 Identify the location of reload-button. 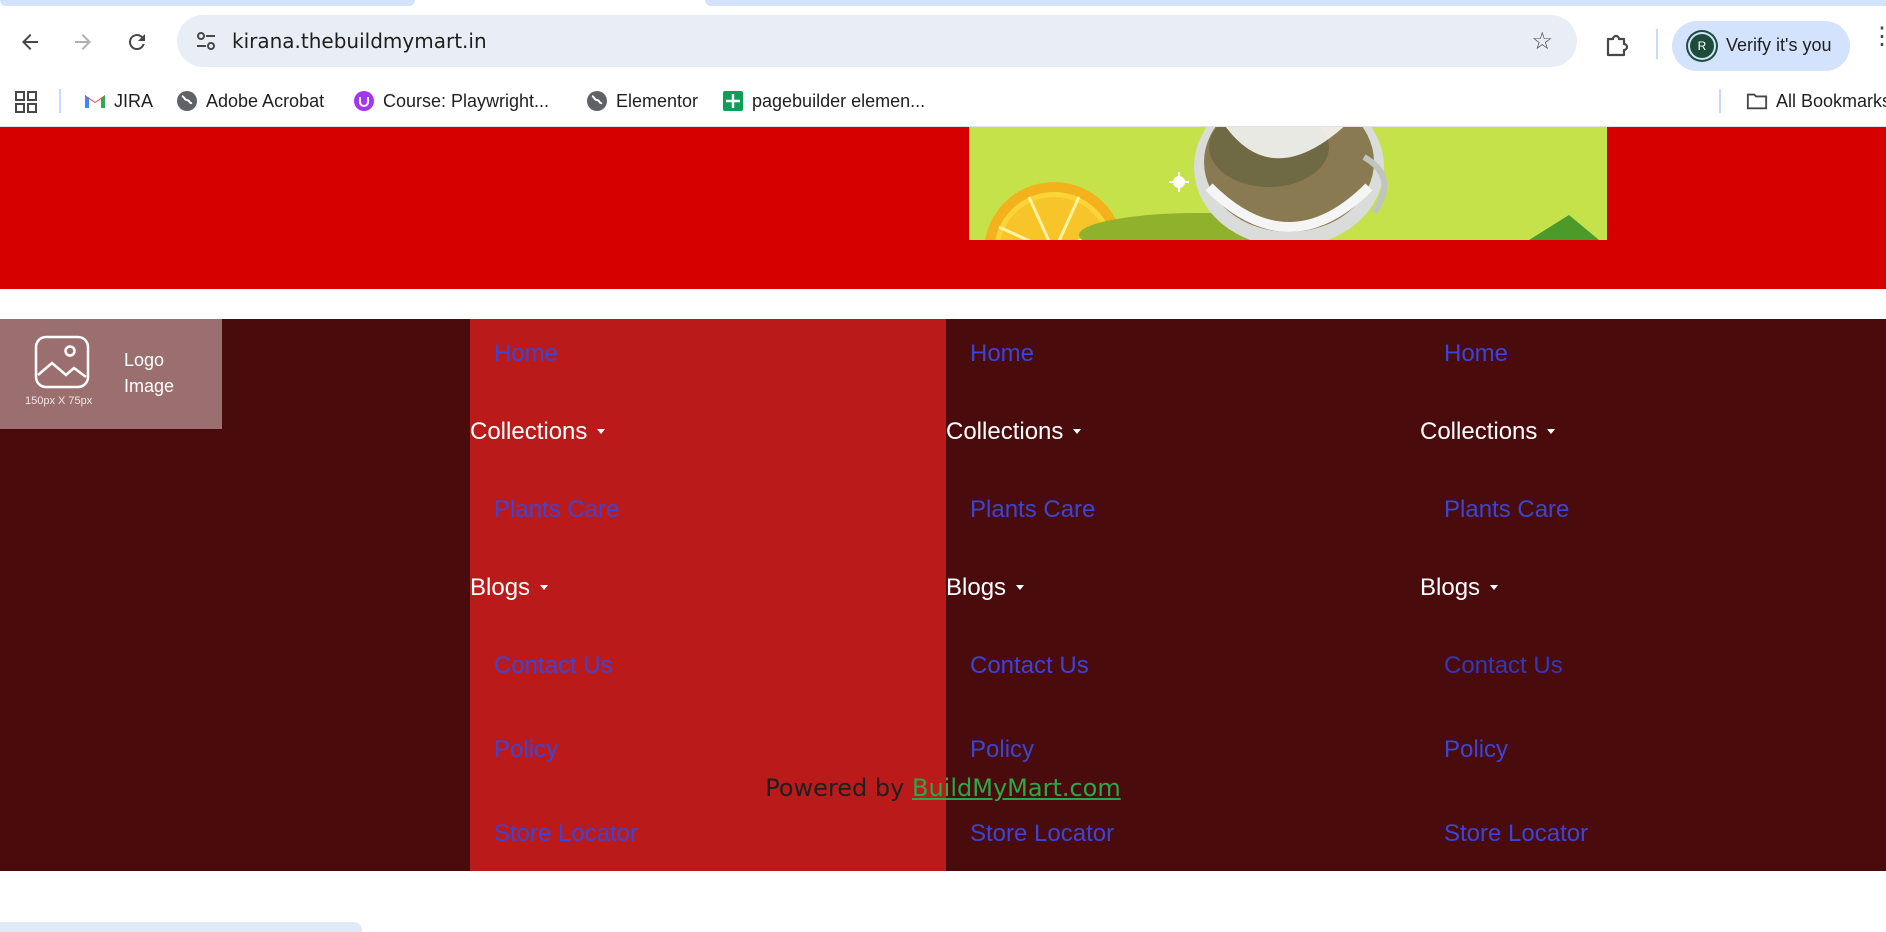
(137, 42).